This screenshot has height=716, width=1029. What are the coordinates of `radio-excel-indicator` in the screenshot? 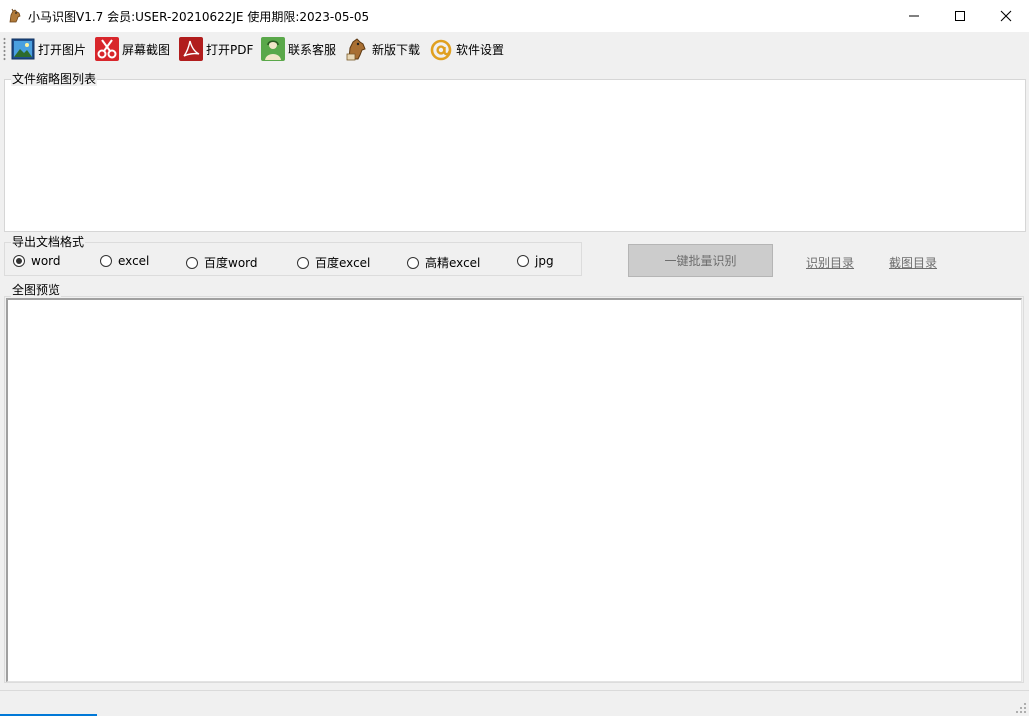 It's located at (106, 261).